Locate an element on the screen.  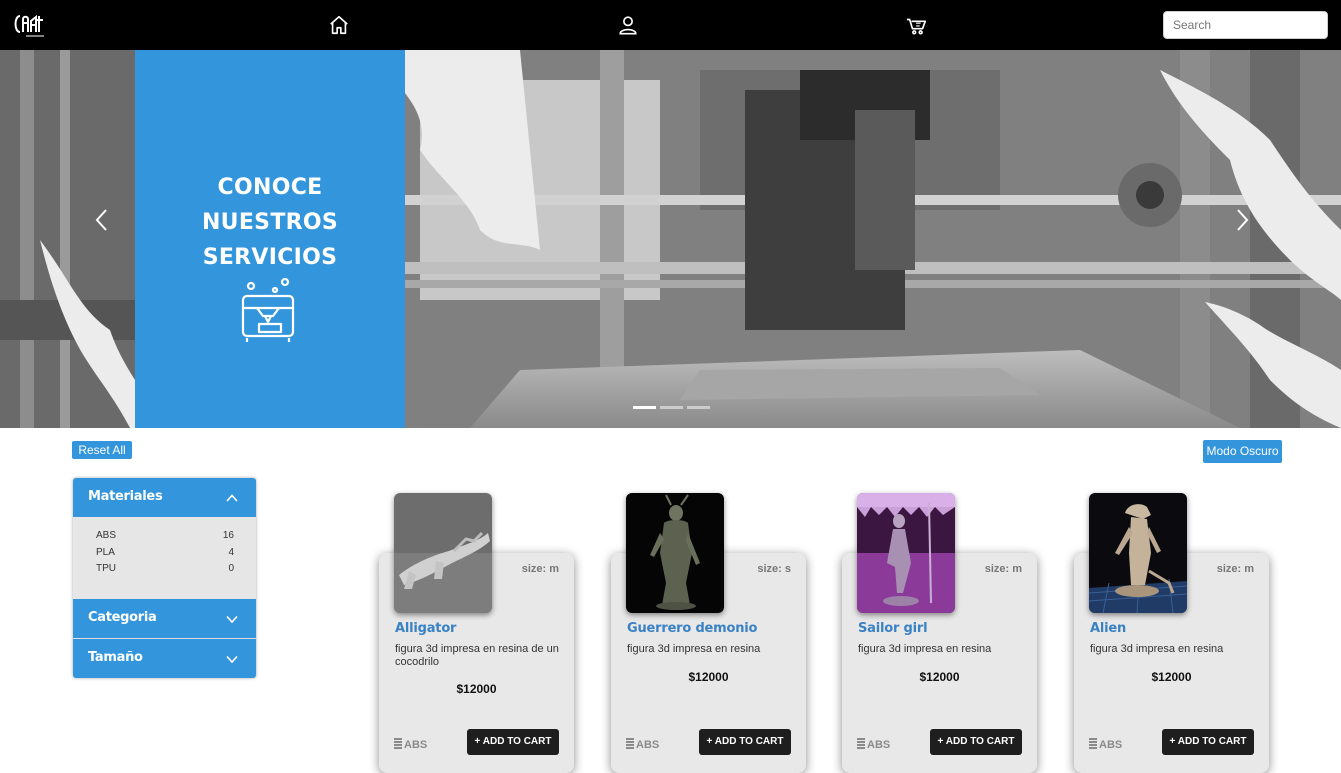
material-count: 0 is located at coordinates (231, 568).